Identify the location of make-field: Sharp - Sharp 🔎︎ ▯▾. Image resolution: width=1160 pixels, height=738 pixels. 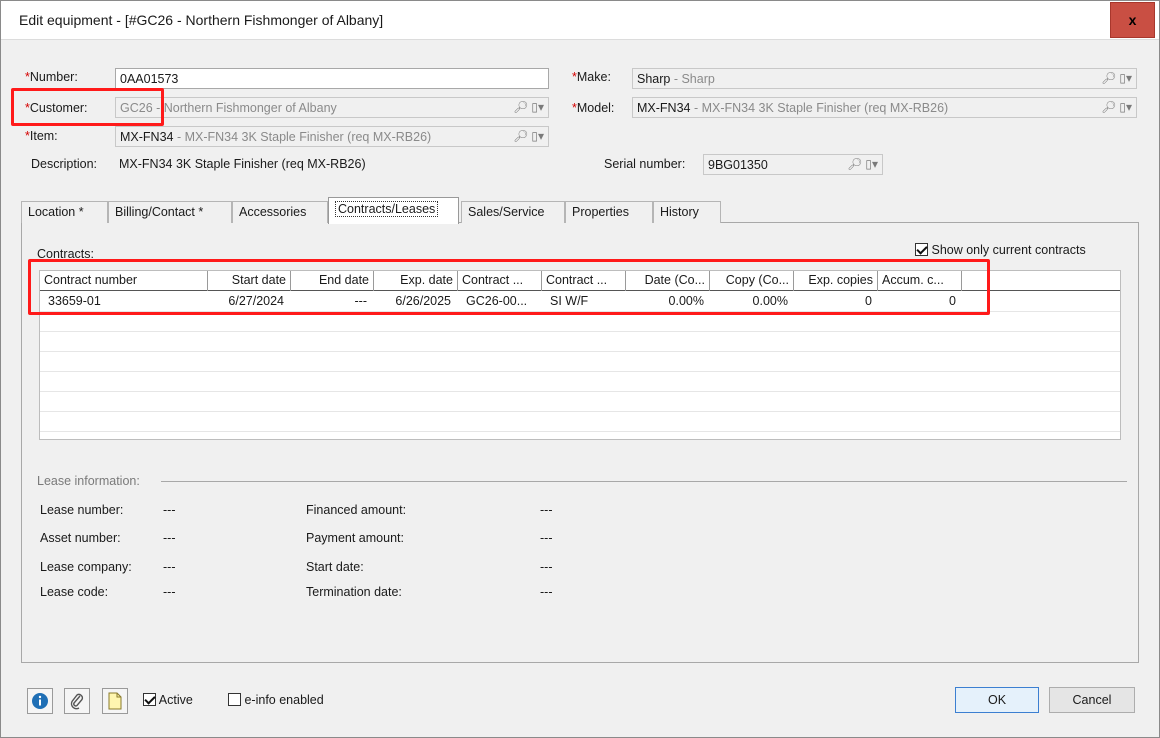
(884, 78).